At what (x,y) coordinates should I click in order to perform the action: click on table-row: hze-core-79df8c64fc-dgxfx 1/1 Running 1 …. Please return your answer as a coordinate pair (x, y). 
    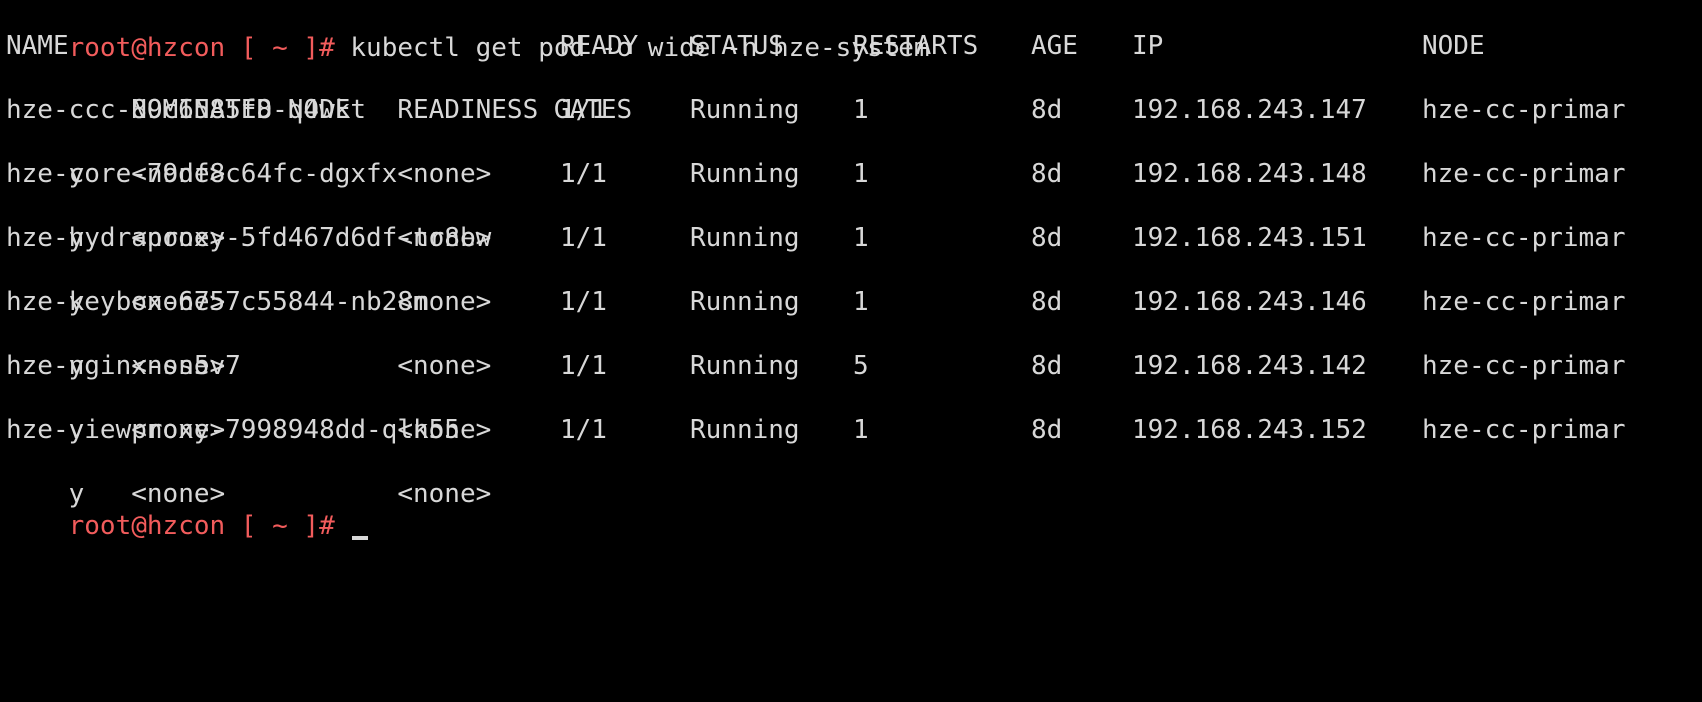
    Looking at the image, I should click on (851, 174).